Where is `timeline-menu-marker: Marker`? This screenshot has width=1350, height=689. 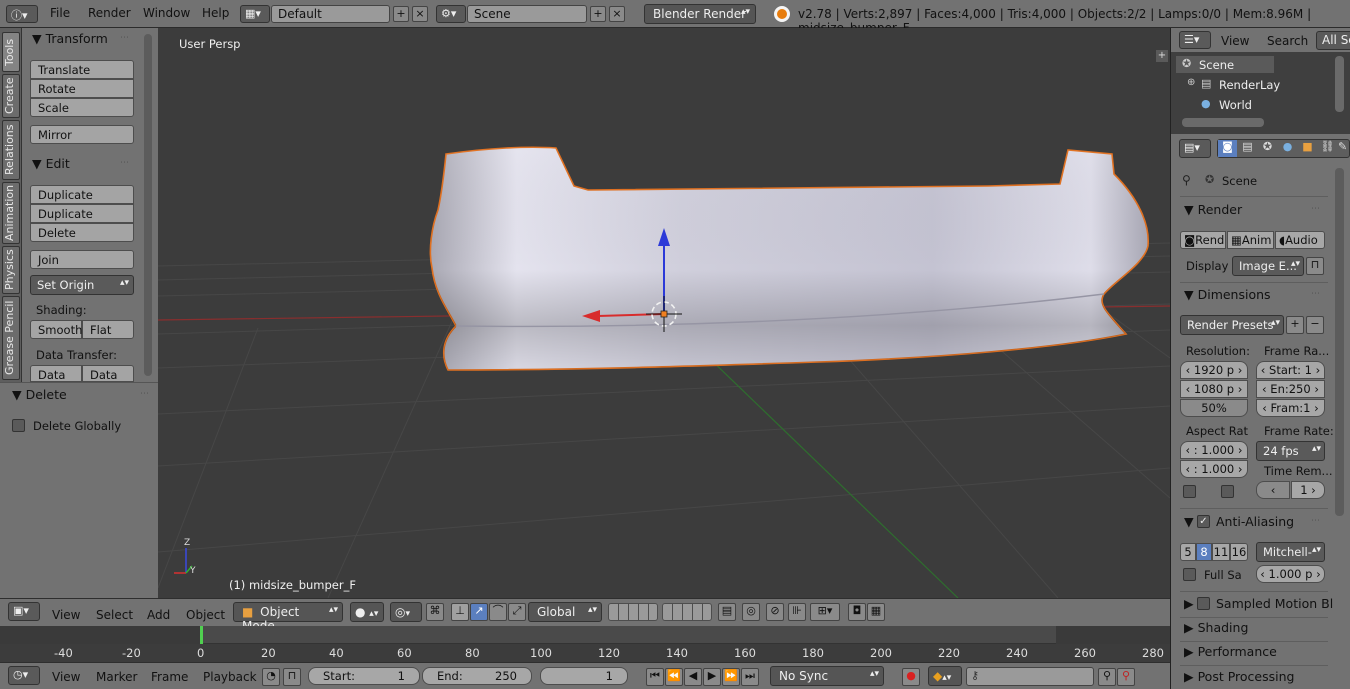
timeline-menu-marker: Marker is located at coordinates (116, 677).